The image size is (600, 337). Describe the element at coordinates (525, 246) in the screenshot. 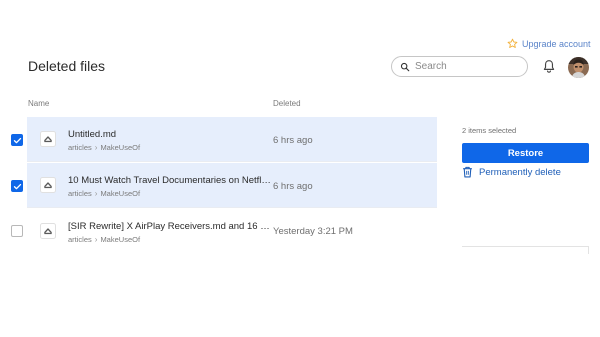

I see `side-panel-divider` at that location.